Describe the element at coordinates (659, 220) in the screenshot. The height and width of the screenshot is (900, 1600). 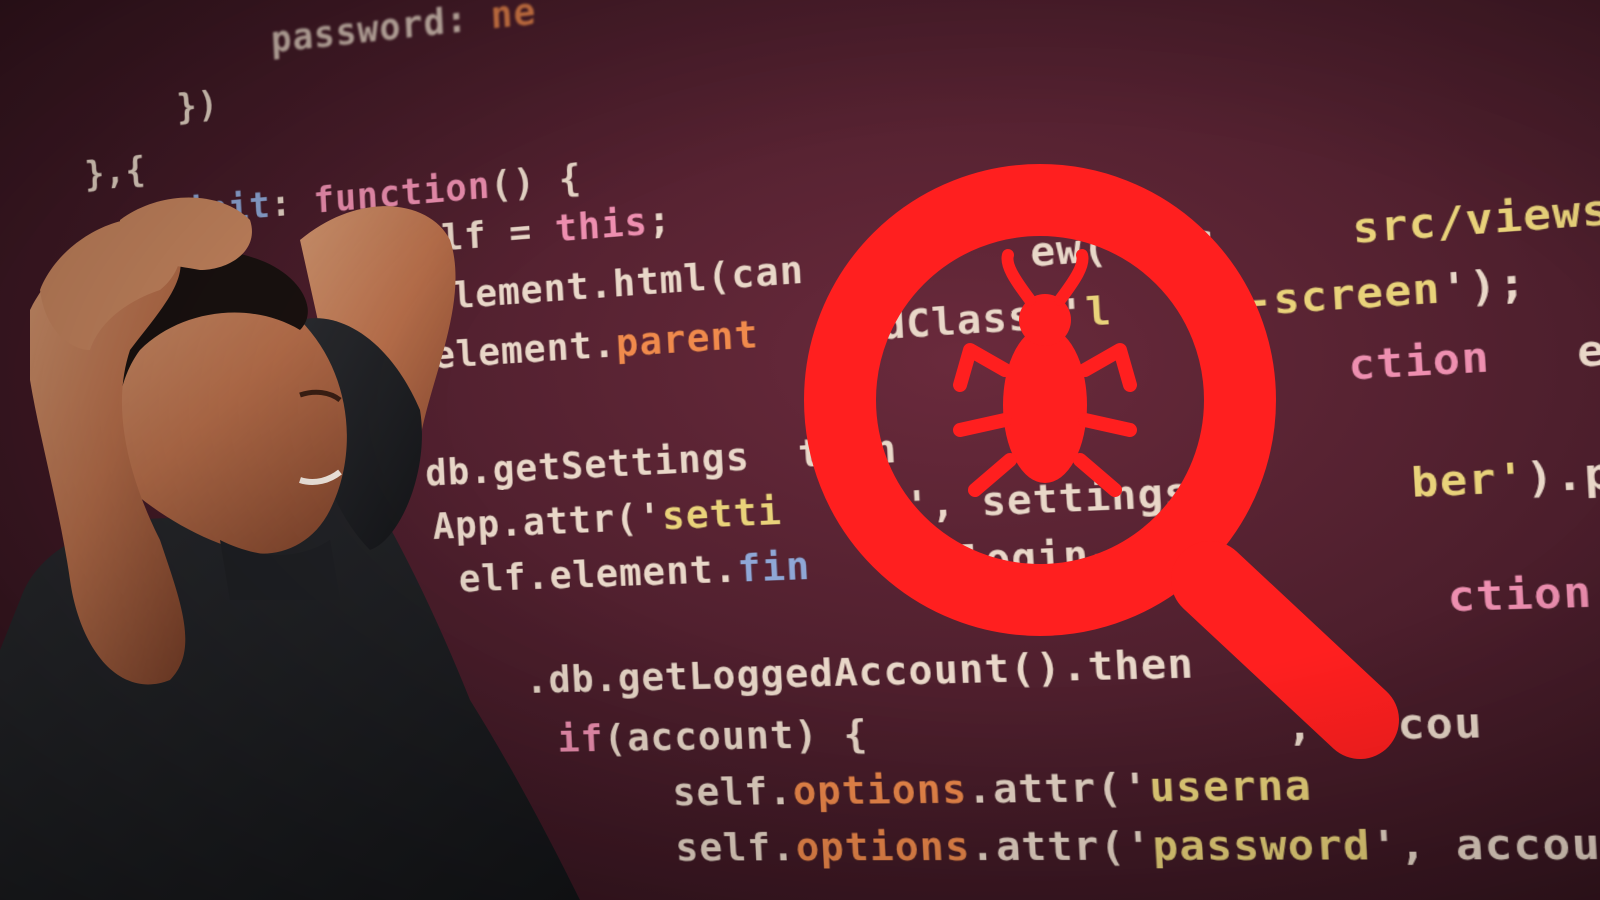
I see `code-token: ;` at that location.